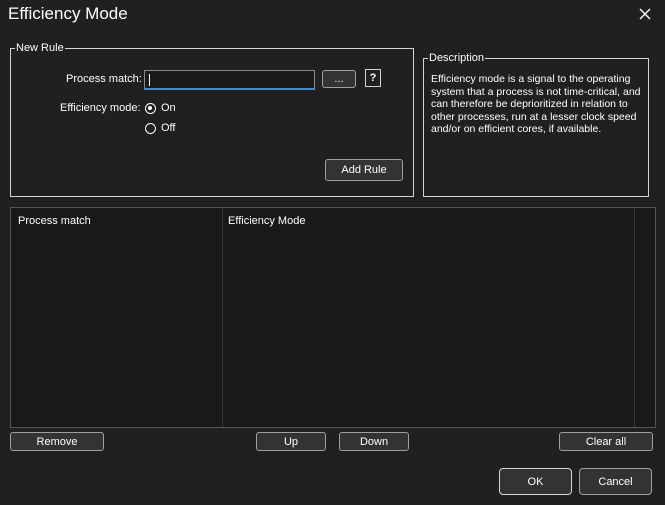 The image size is (665, 505). I want to click on column-header-efficiency-mode: Efficiency Mode, so click(266, 221).